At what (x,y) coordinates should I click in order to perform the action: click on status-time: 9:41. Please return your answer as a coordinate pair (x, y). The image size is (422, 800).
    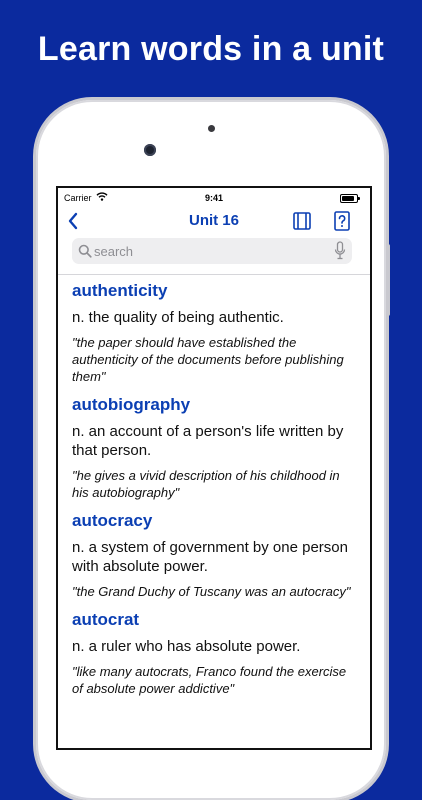
    Looking at the image, I should click on (213, 198).